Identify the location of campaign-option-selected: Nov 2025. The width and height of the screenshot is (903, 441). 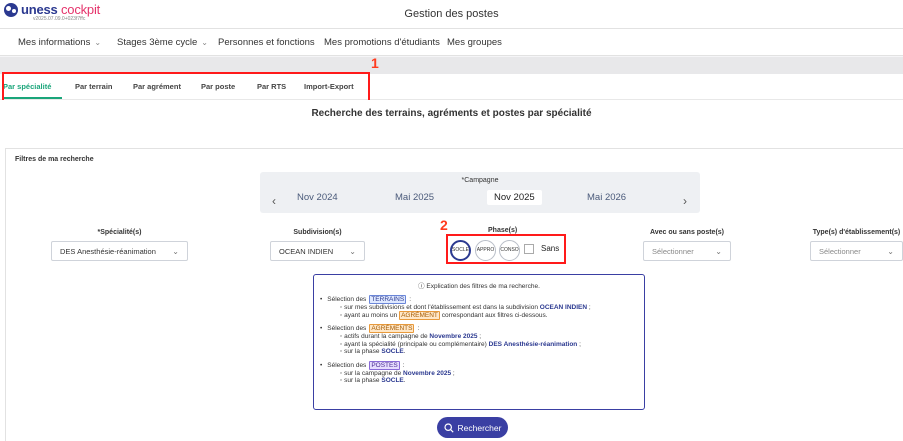
(514, 197).